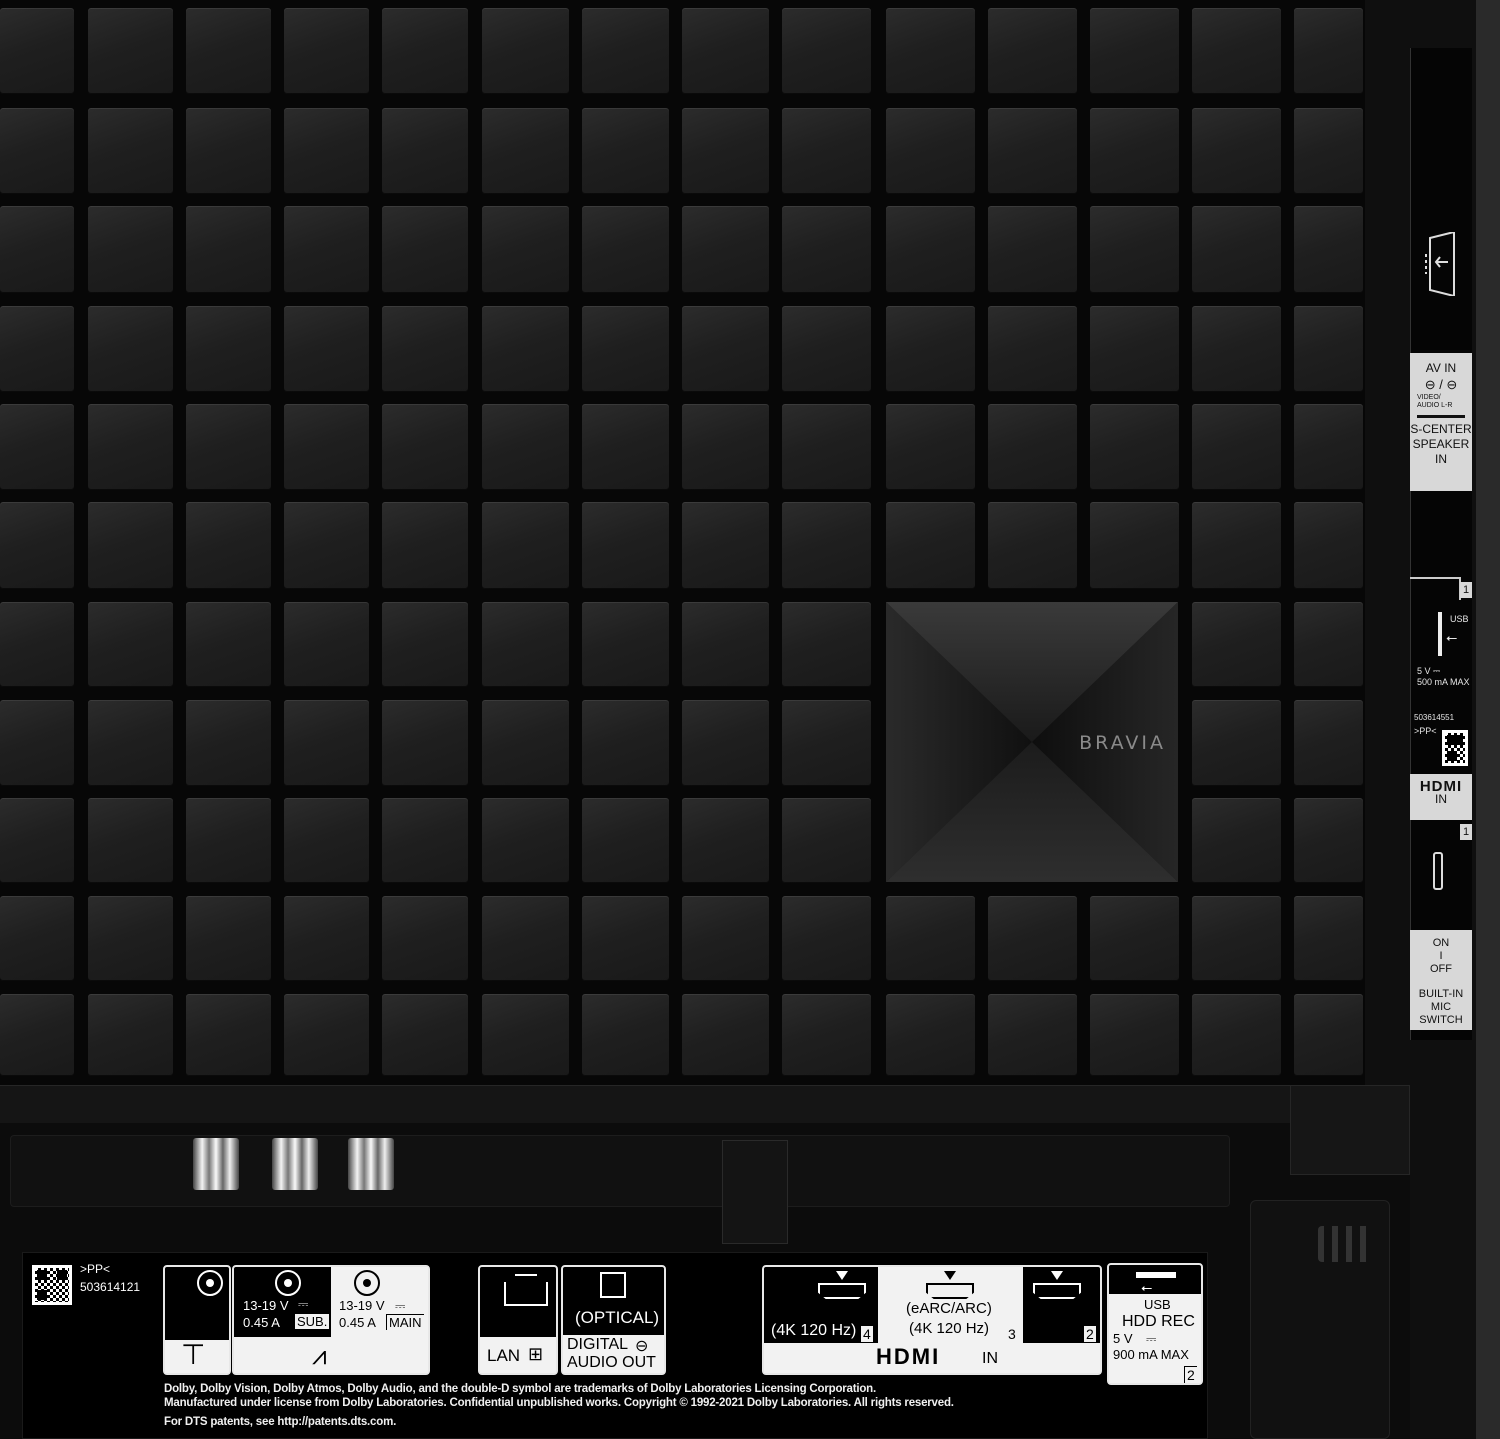  What do you see at coordinates (1123, 1338) in the screenshot?
I see `usb-voltage: 5 V` at bounding box center [1123, 1338].